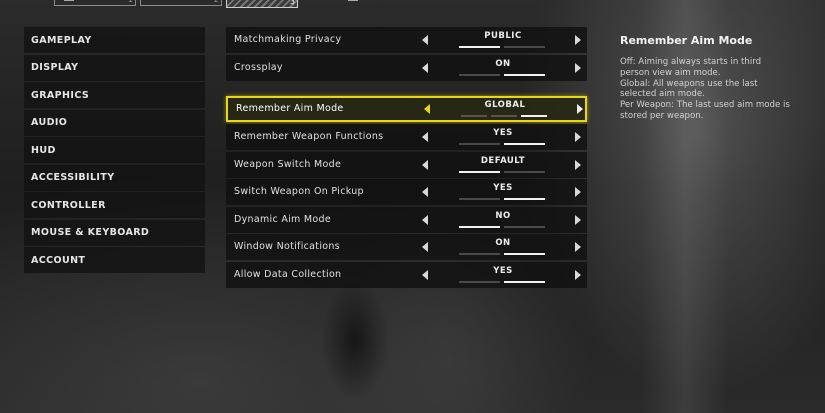 The height and width of the screenshot is (413, 825). What do you see at coordinates (283, 219) in the screenshot?
I see `setting-label: Dynamic Aim Mode` at bounding box center [283, 219].